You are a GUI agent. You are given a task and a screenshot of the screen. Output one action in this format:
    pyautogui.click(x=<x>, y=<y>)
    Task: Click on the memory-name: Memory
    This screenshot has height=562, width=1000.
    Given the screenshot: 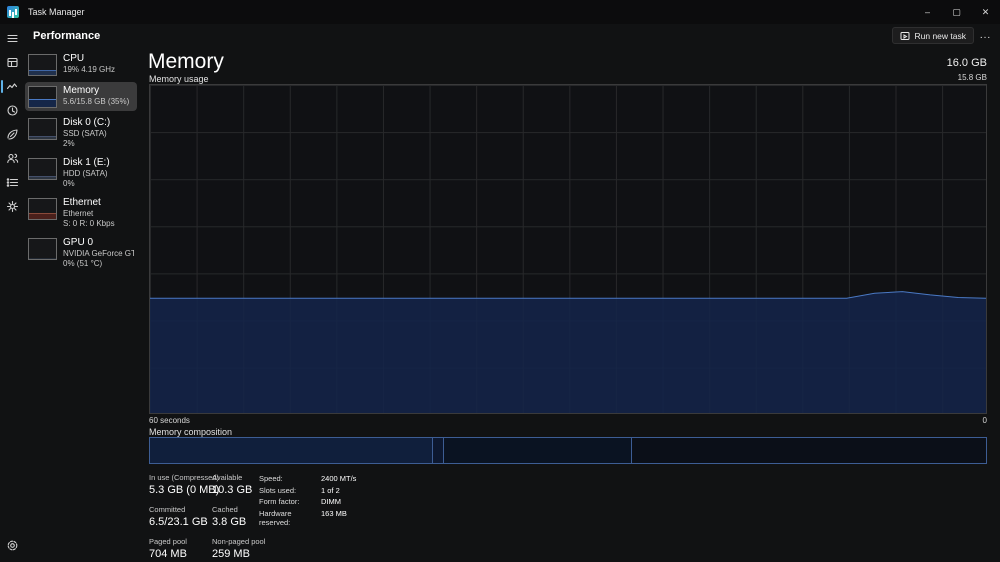 What is the action you would take?
    pyautogui.click(x=81, y=90)
    